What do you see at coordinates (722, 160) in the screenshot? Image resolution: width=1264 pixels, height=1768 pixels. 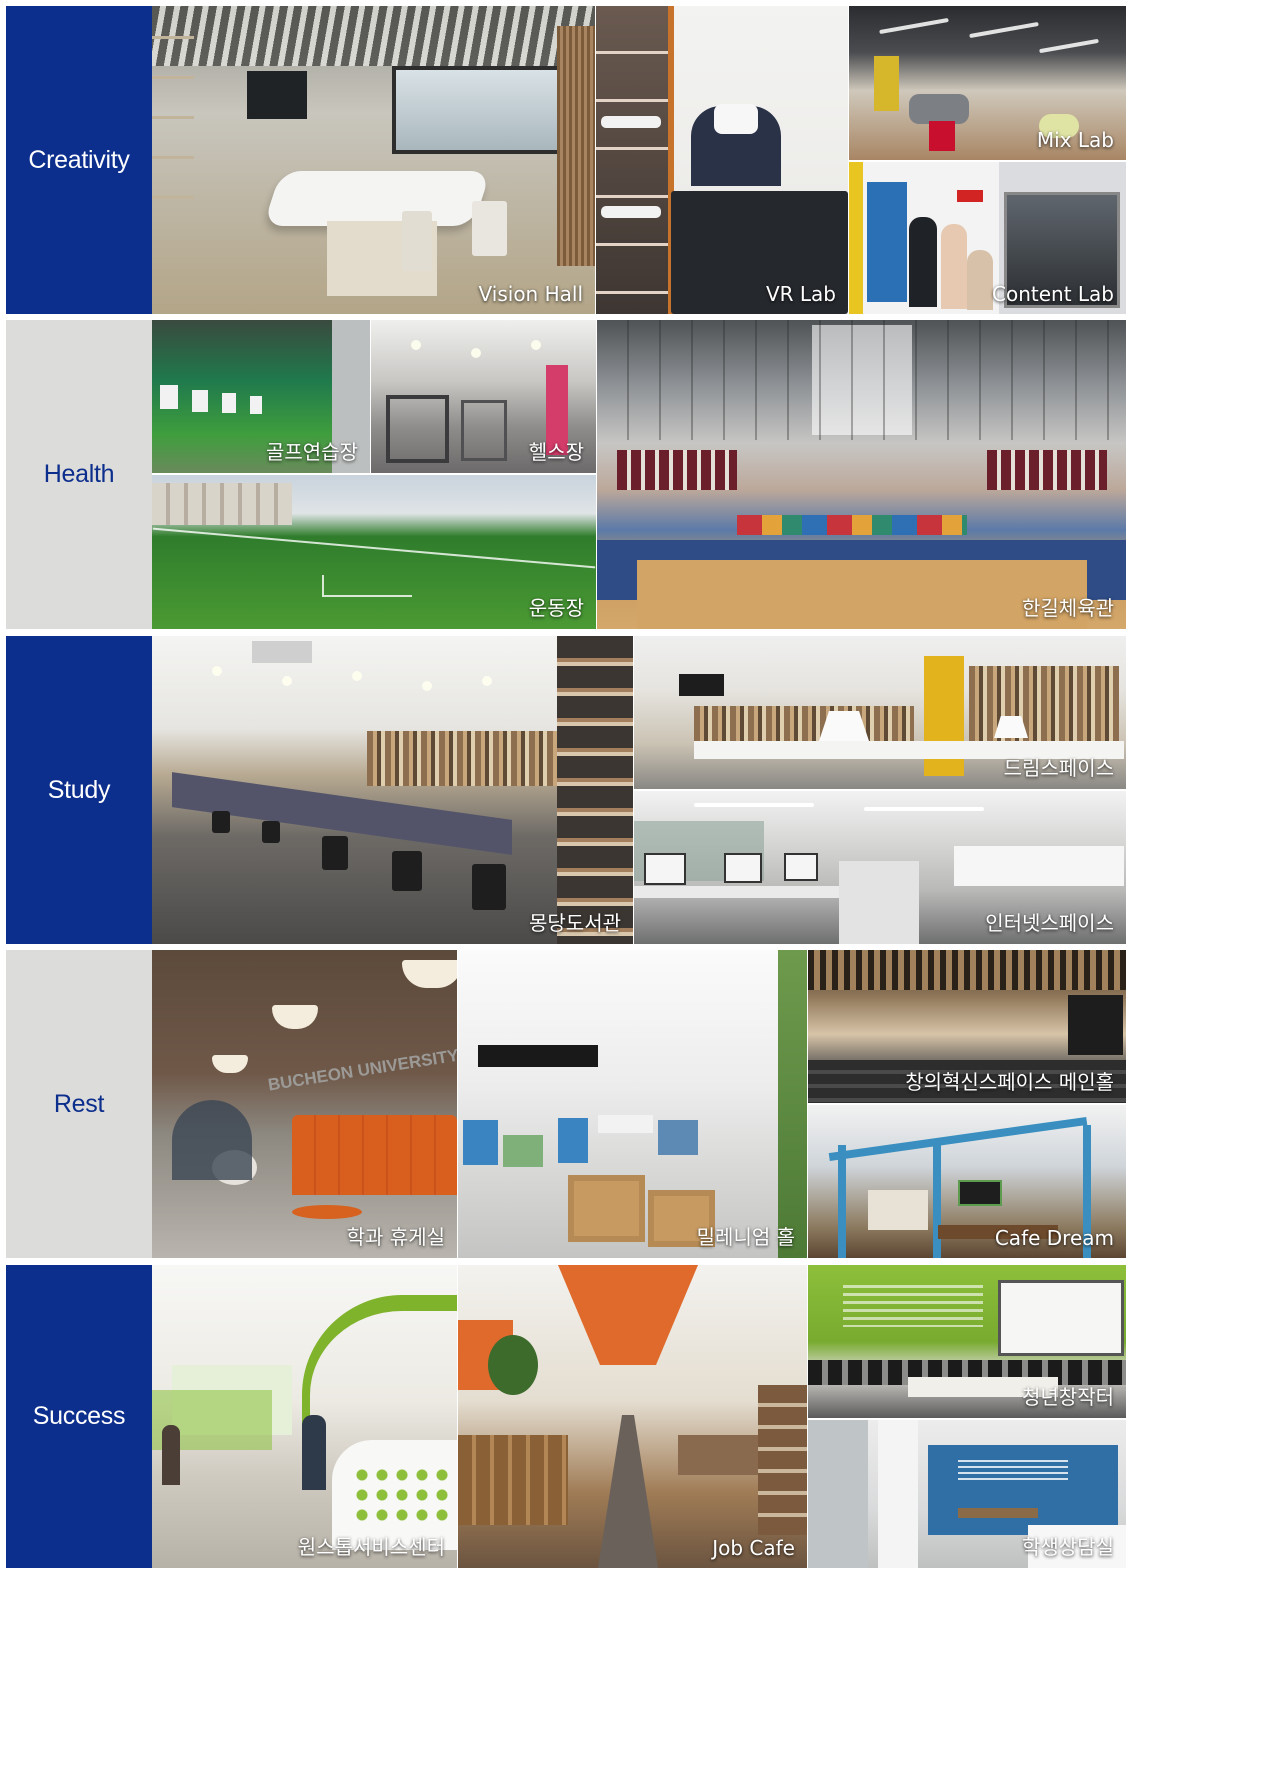 I see `photo-vr-lab: VR Lab` at bounding box center [722, 160].